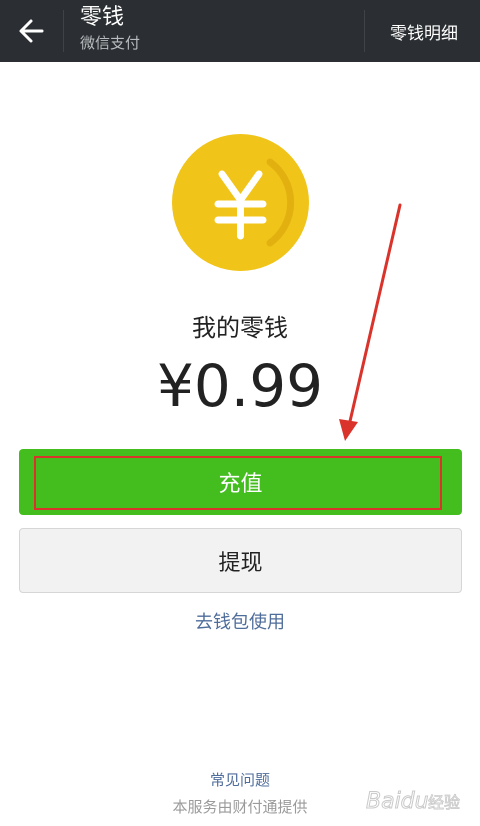  What do you see at coordinates (240, 621) in the screenshot?
I see `go-to-wallet-link: 去钱包使用` at bounding box center [240, 621].